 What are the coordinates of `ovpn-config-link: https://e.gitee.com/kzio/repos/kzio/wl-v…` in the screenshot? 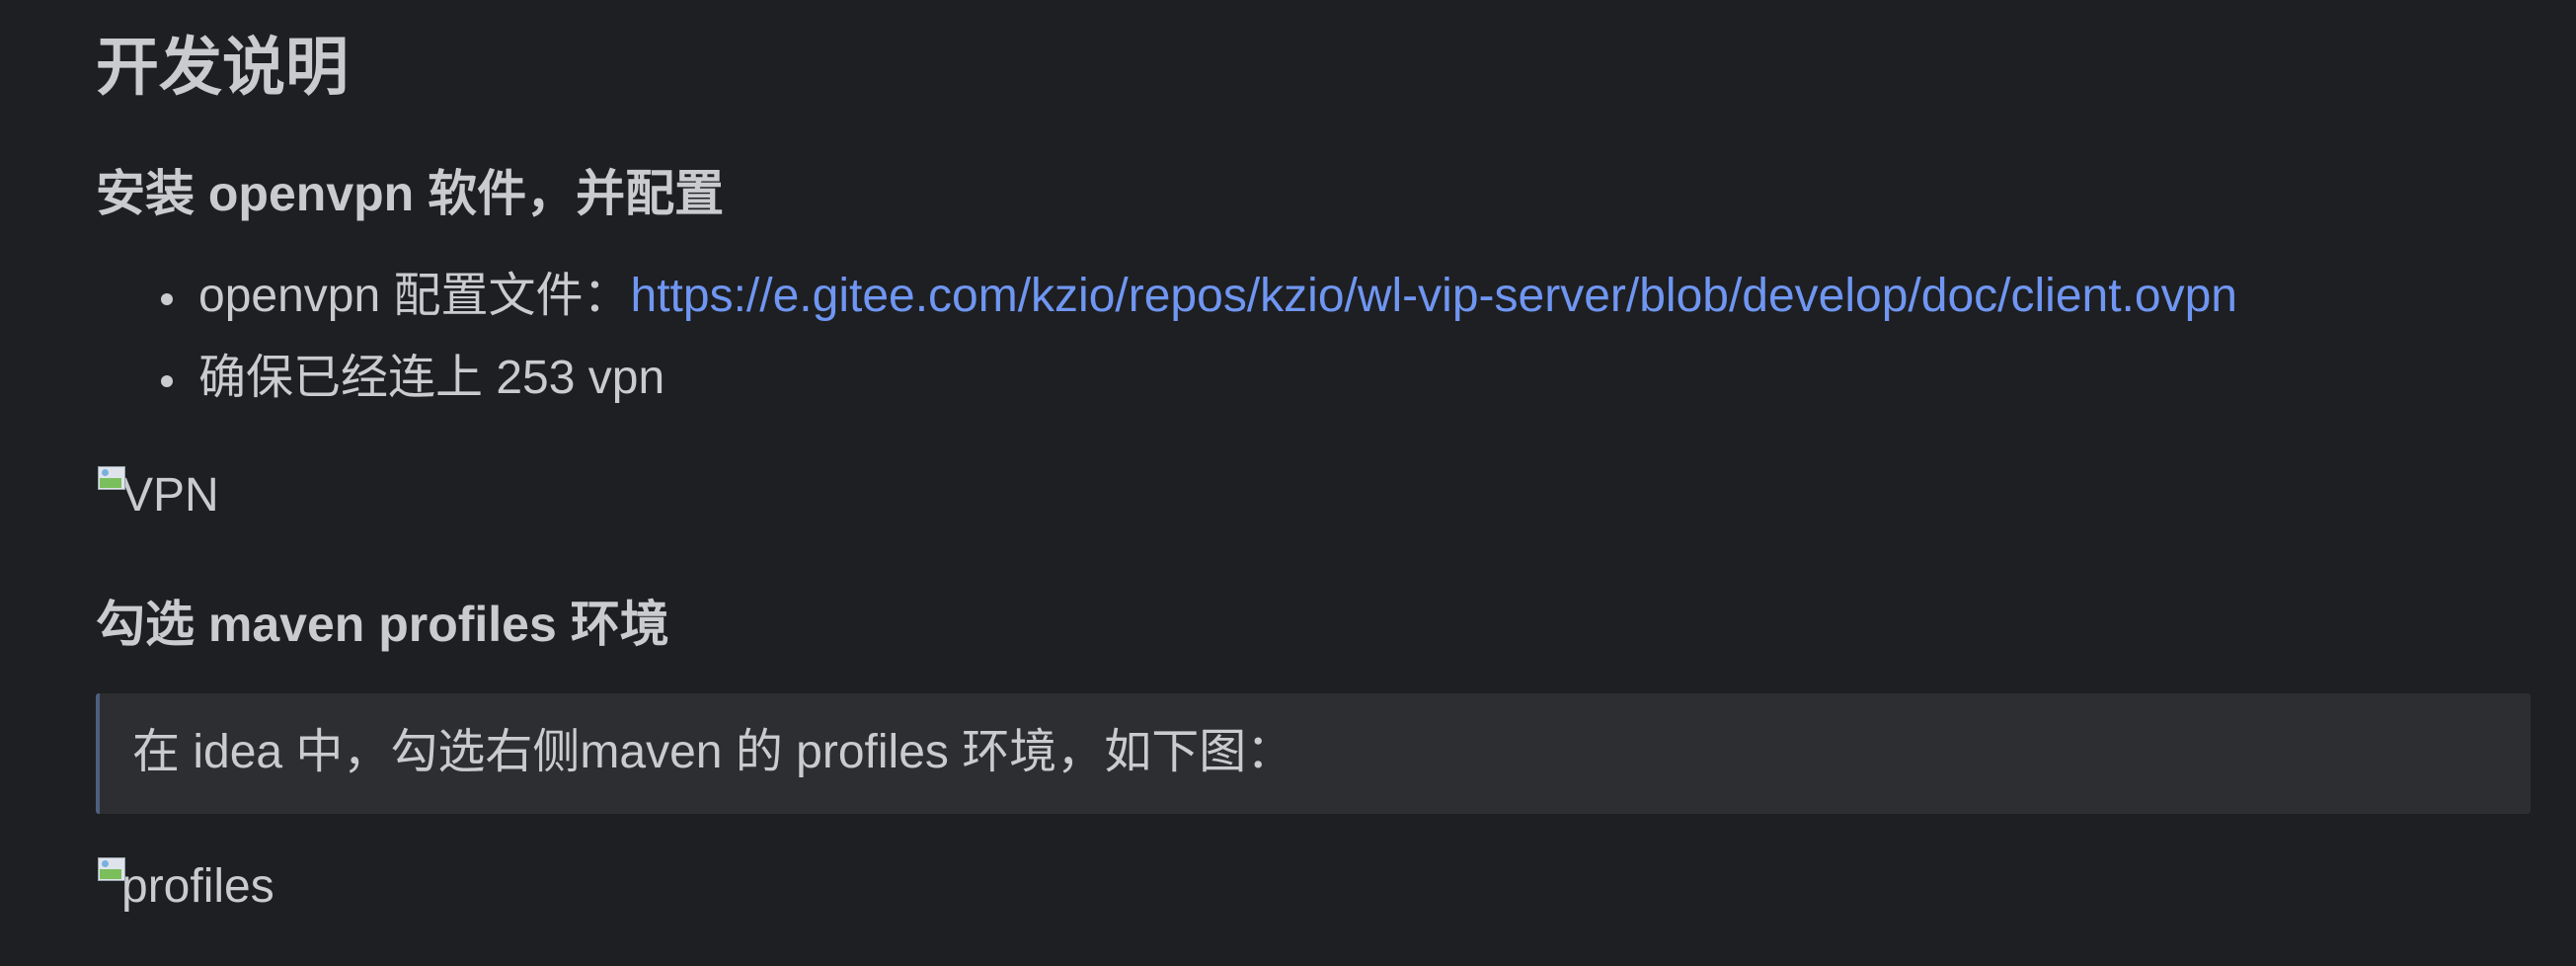 It's located at (1434, 296).